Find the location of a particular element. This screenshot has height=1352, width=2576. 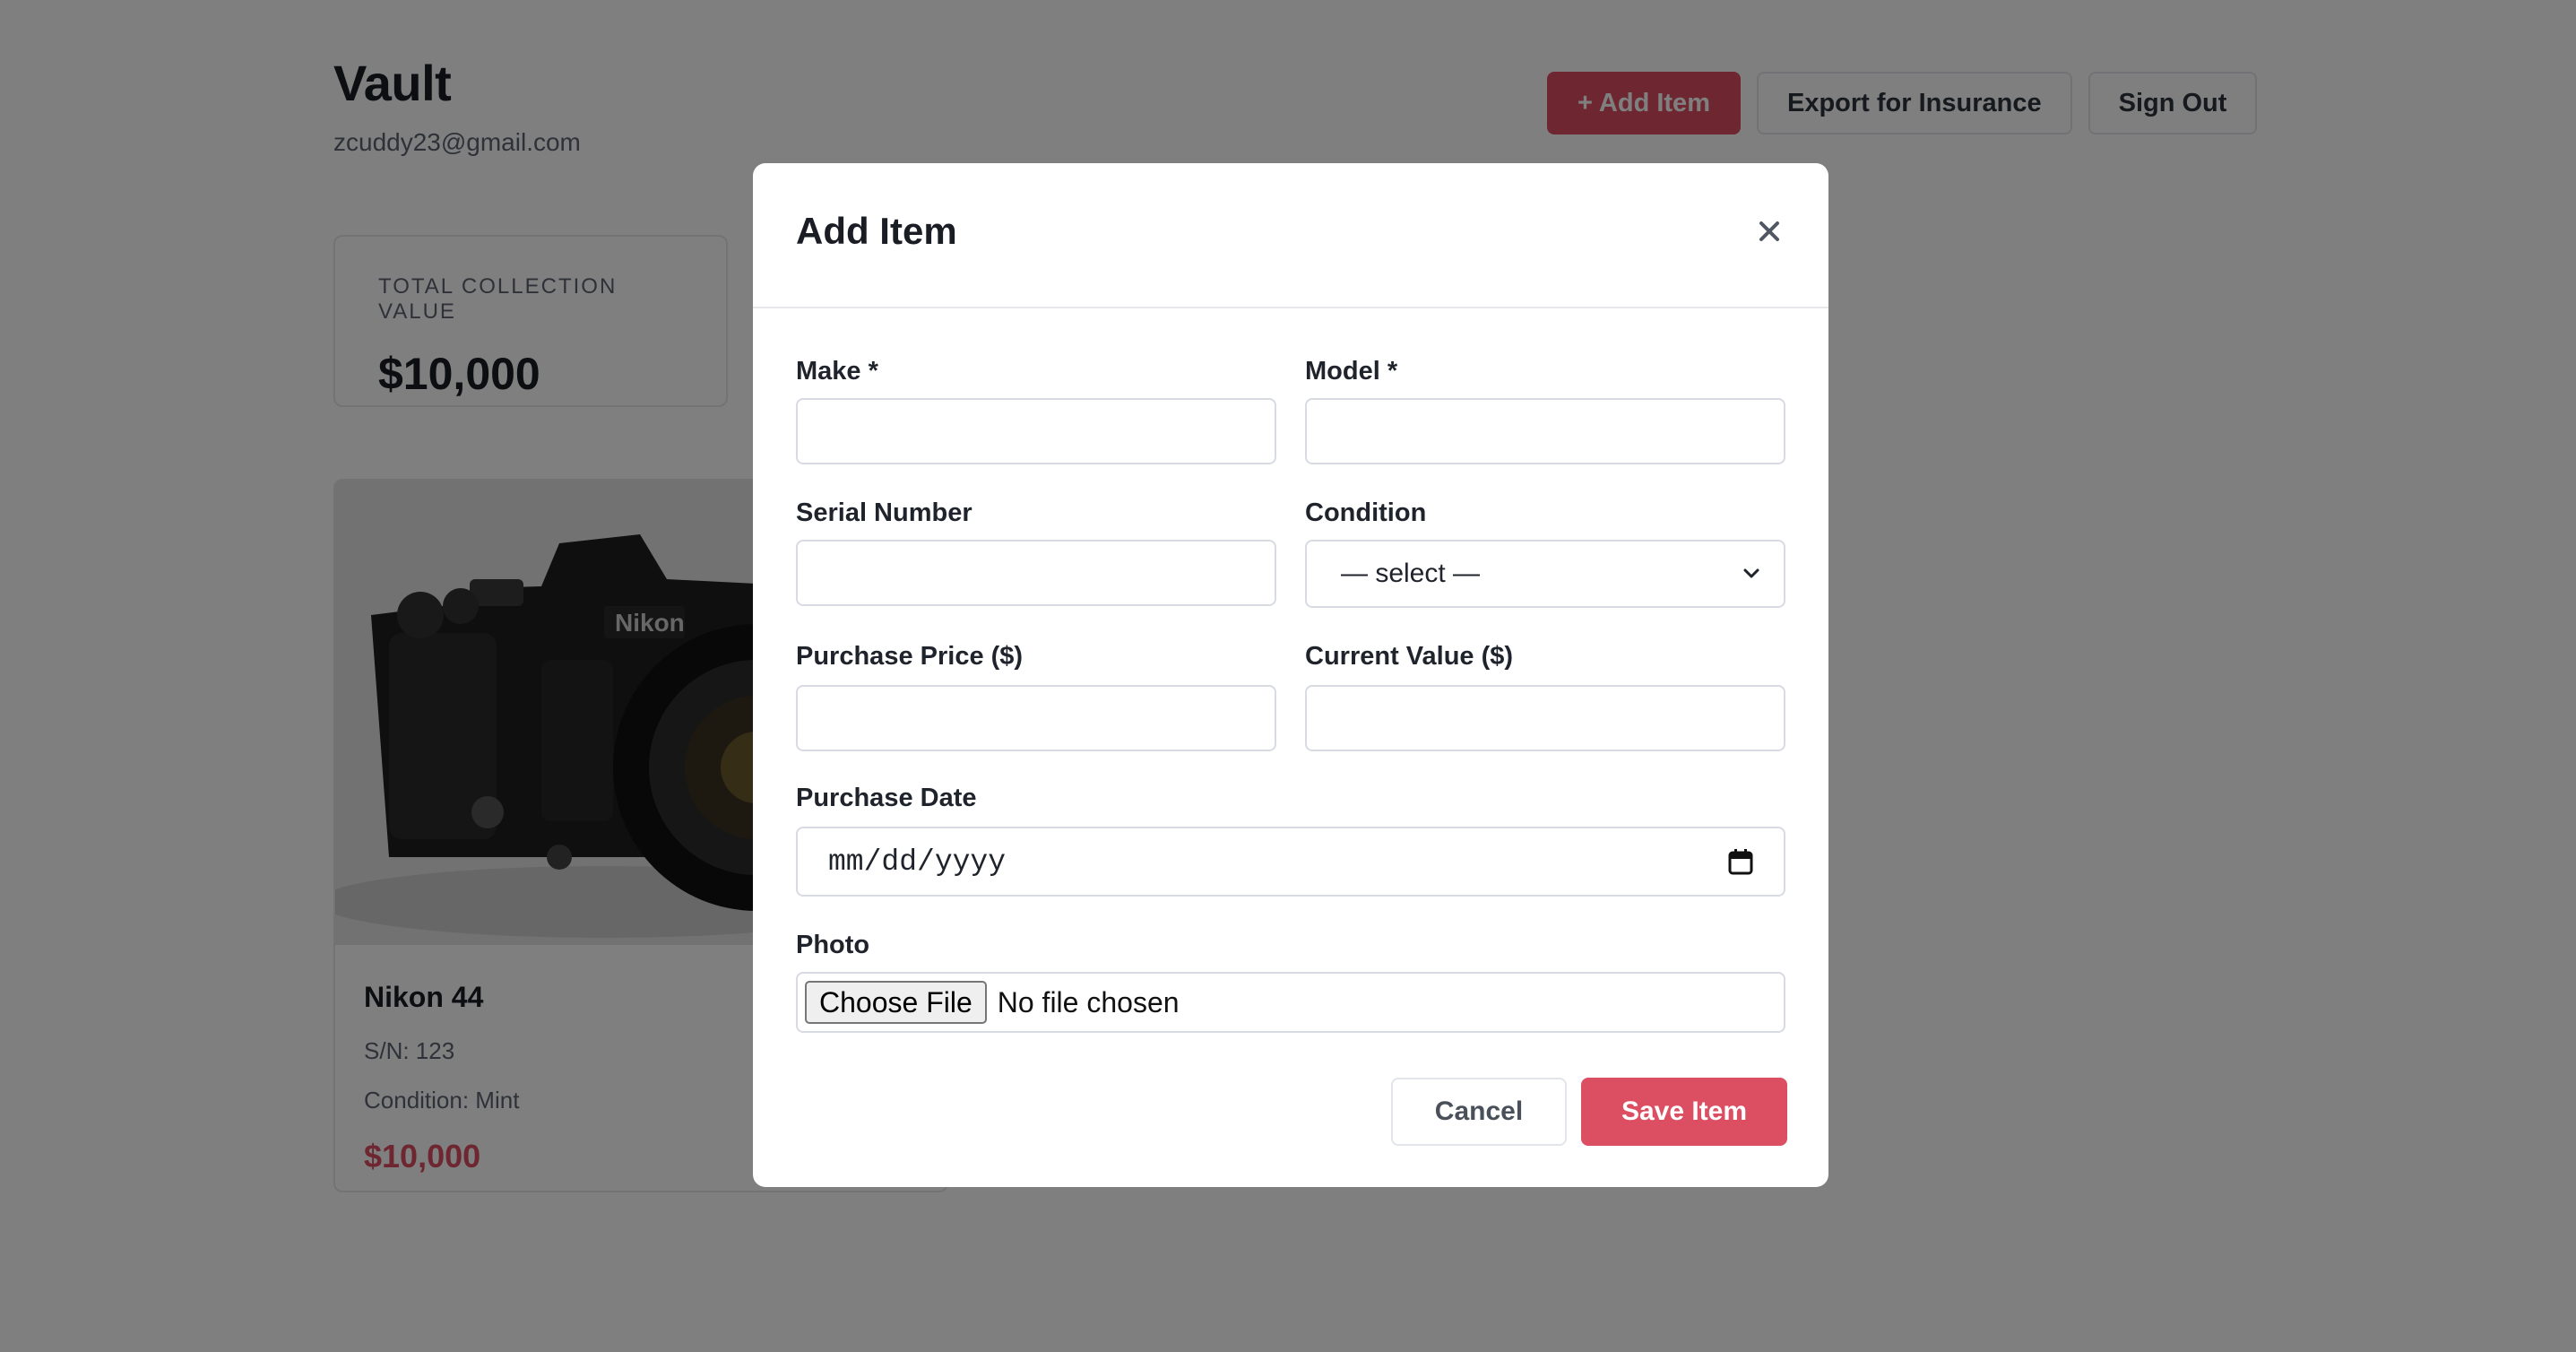

save-item-button: Save Item is located at coordinates (1684, 1112).